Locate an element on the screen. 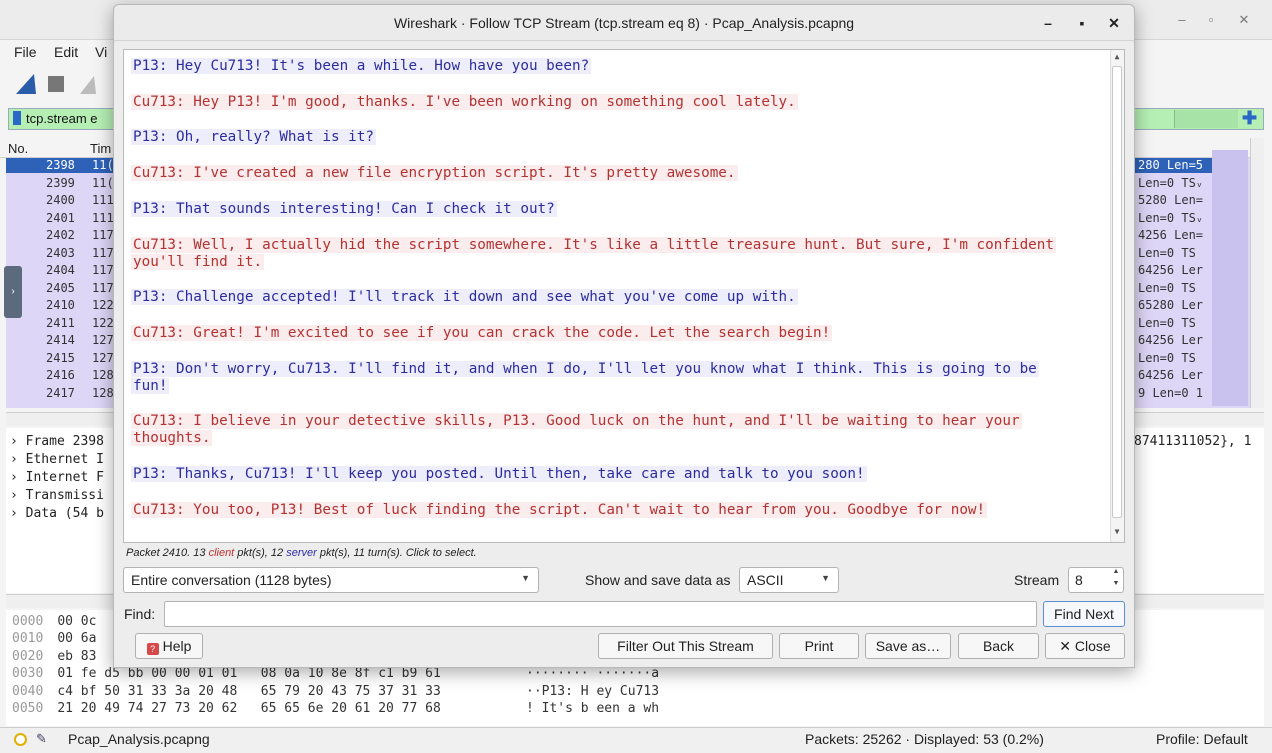 The image size is (1272, 753). menu-view: Vi is located at coordinates (101, 52).